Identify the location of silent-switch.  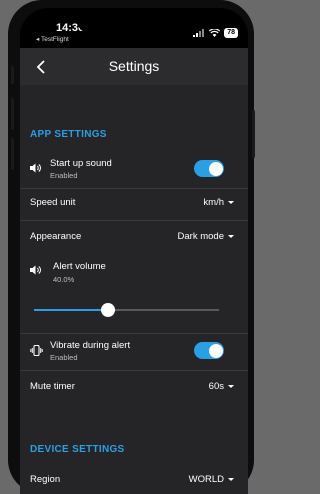
(12, 75).